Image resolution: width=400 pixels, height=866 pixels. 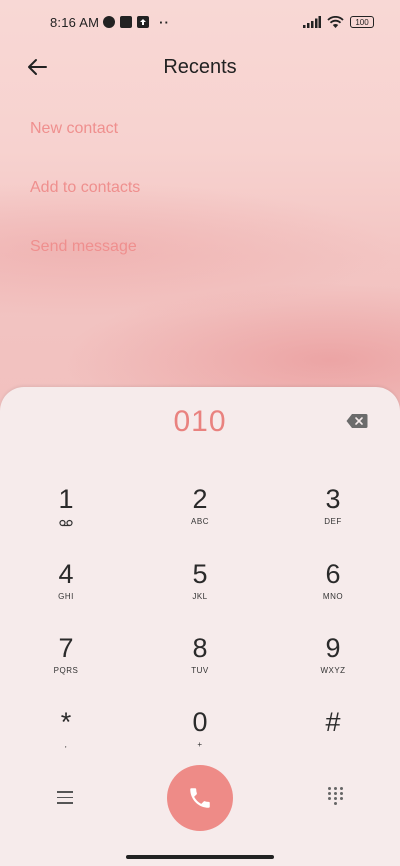 What do you see at coordinates (200, 857) in the screenshot?
I see `home-indicator` at bounding box center [200, 857].